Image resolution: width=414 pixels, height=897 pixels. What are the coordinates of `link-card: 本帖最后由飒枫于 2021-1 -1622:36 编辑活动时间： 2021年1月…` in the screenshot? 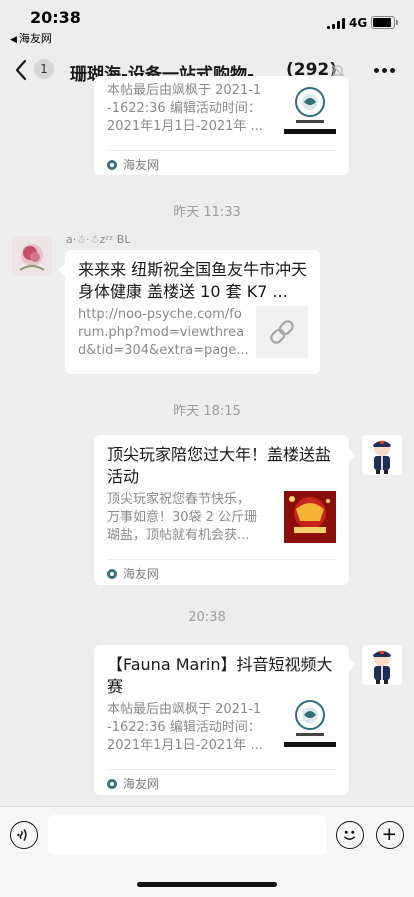 It's located at (221, 125).